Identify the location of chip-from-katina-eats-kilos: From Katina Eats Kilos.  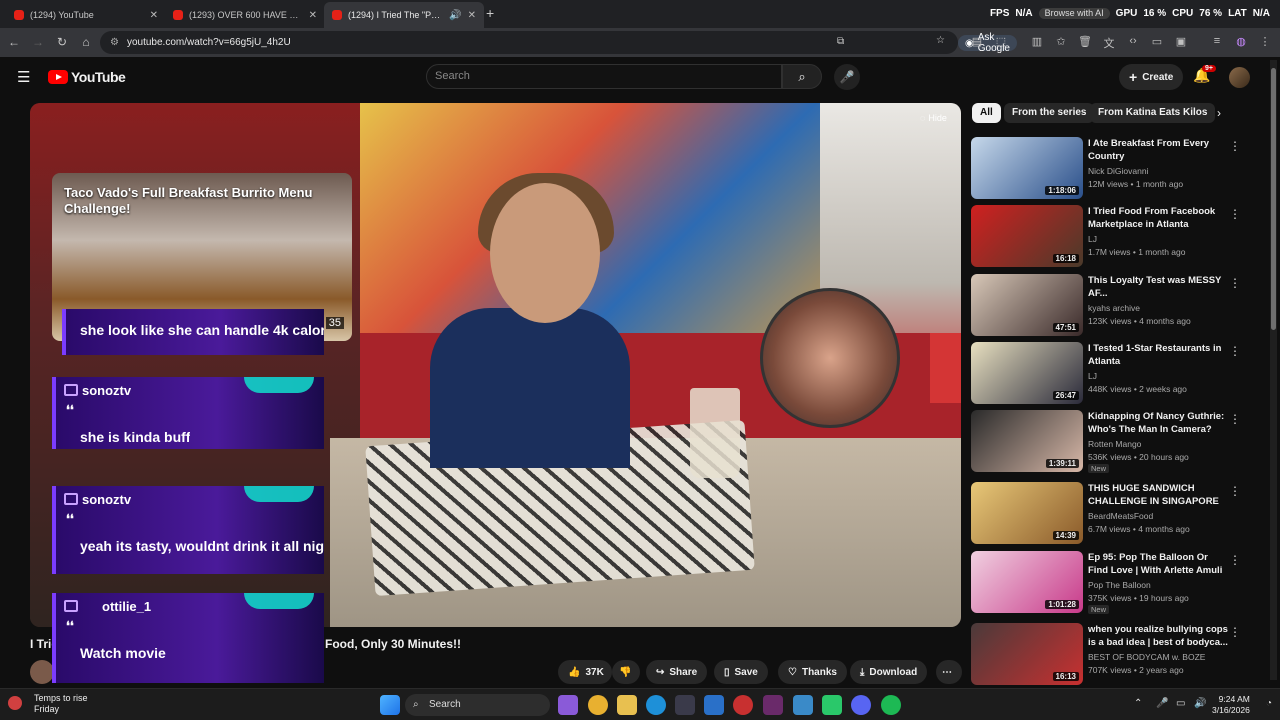
(1153, 113).